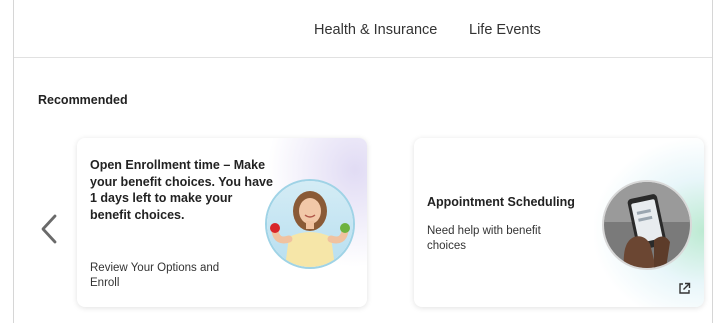  I want to click on nav-health-insurance: Health & Insurance, so click(375, 30).